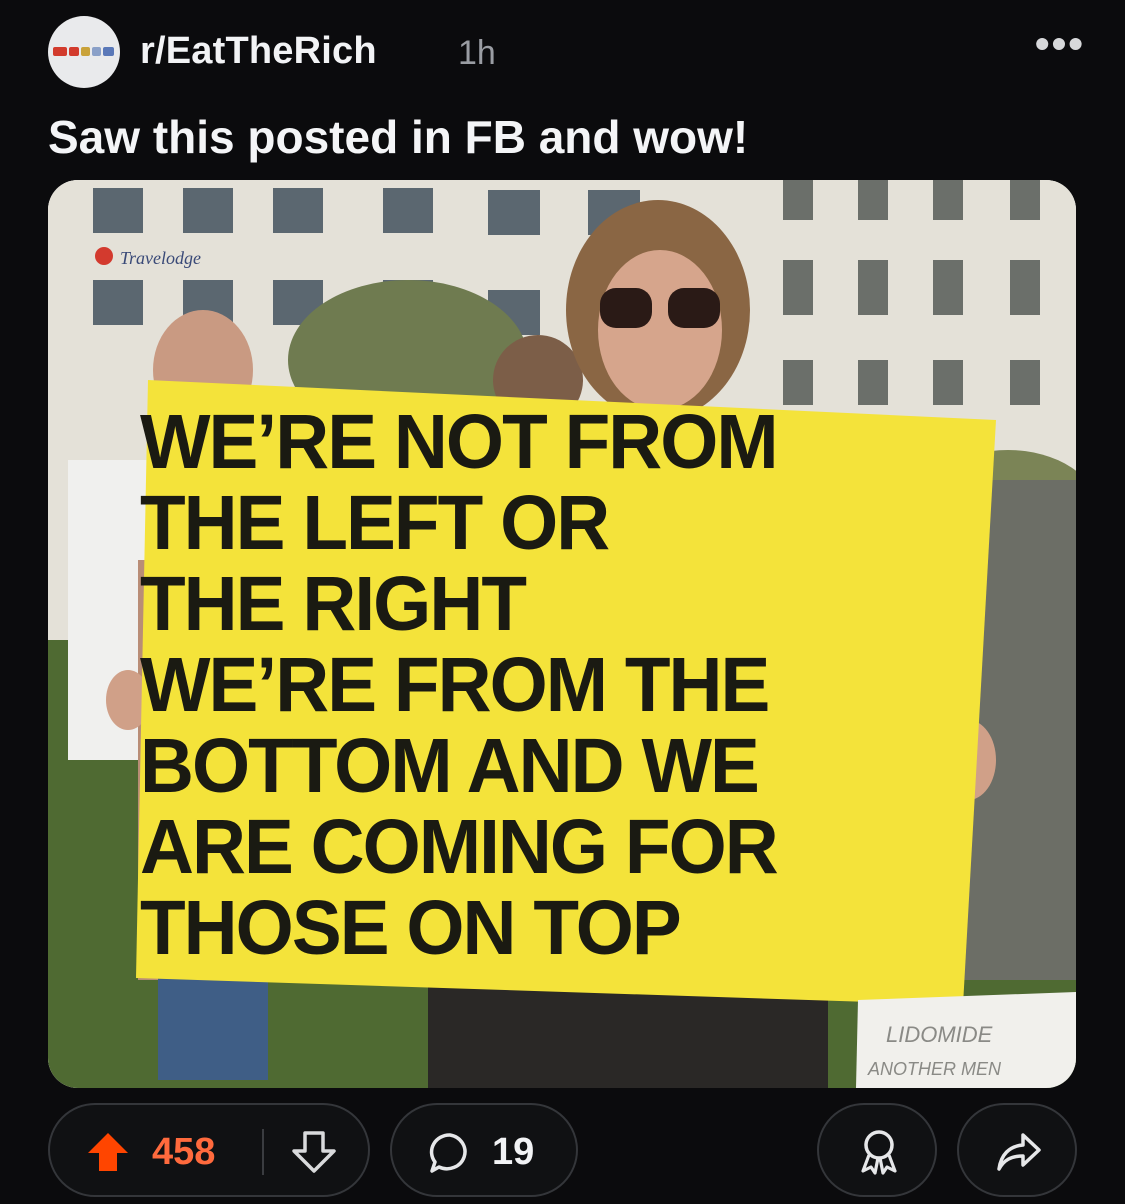  I want to click on vote-divider, so click(263, 1152).